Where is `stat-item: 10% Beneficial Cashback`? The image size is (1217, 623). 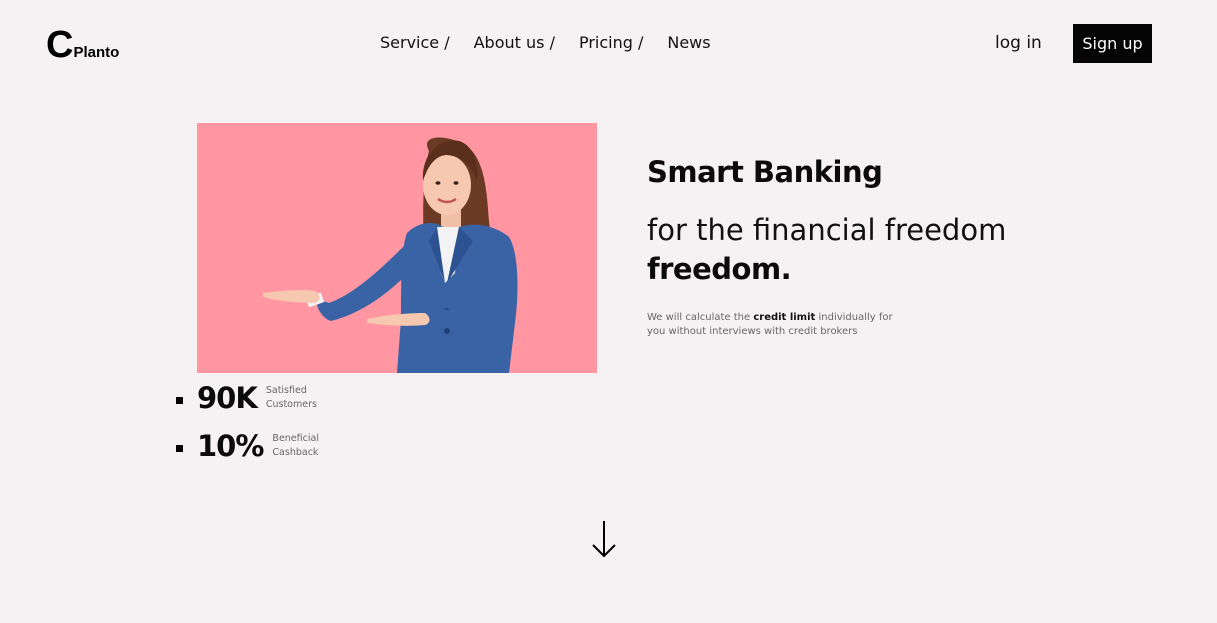 stat-item: 10% Beneficial Cashback is located at coordinates (259, 452).